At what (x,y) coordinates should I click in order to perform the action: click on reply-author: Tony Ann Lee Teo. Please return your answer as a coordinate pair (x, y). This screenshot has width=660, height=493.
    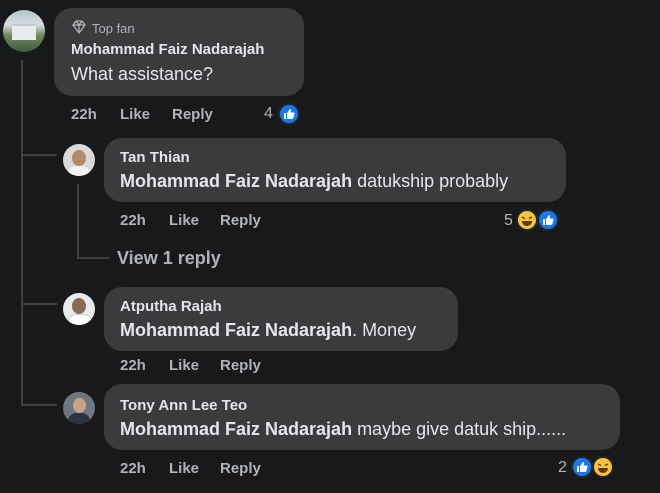
    Looking at the image, I should click on (183, 405).